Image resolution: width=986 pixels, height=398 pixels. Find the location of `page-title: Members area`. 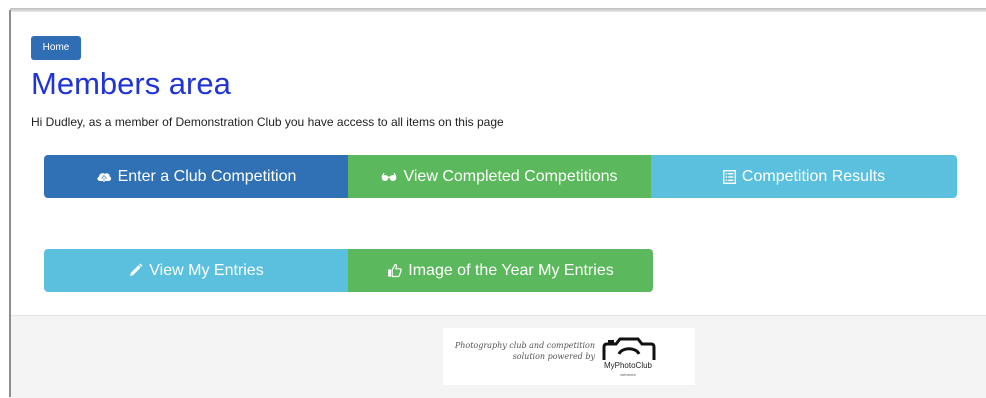

page-title: Members area is located at coordinates (131, 83).